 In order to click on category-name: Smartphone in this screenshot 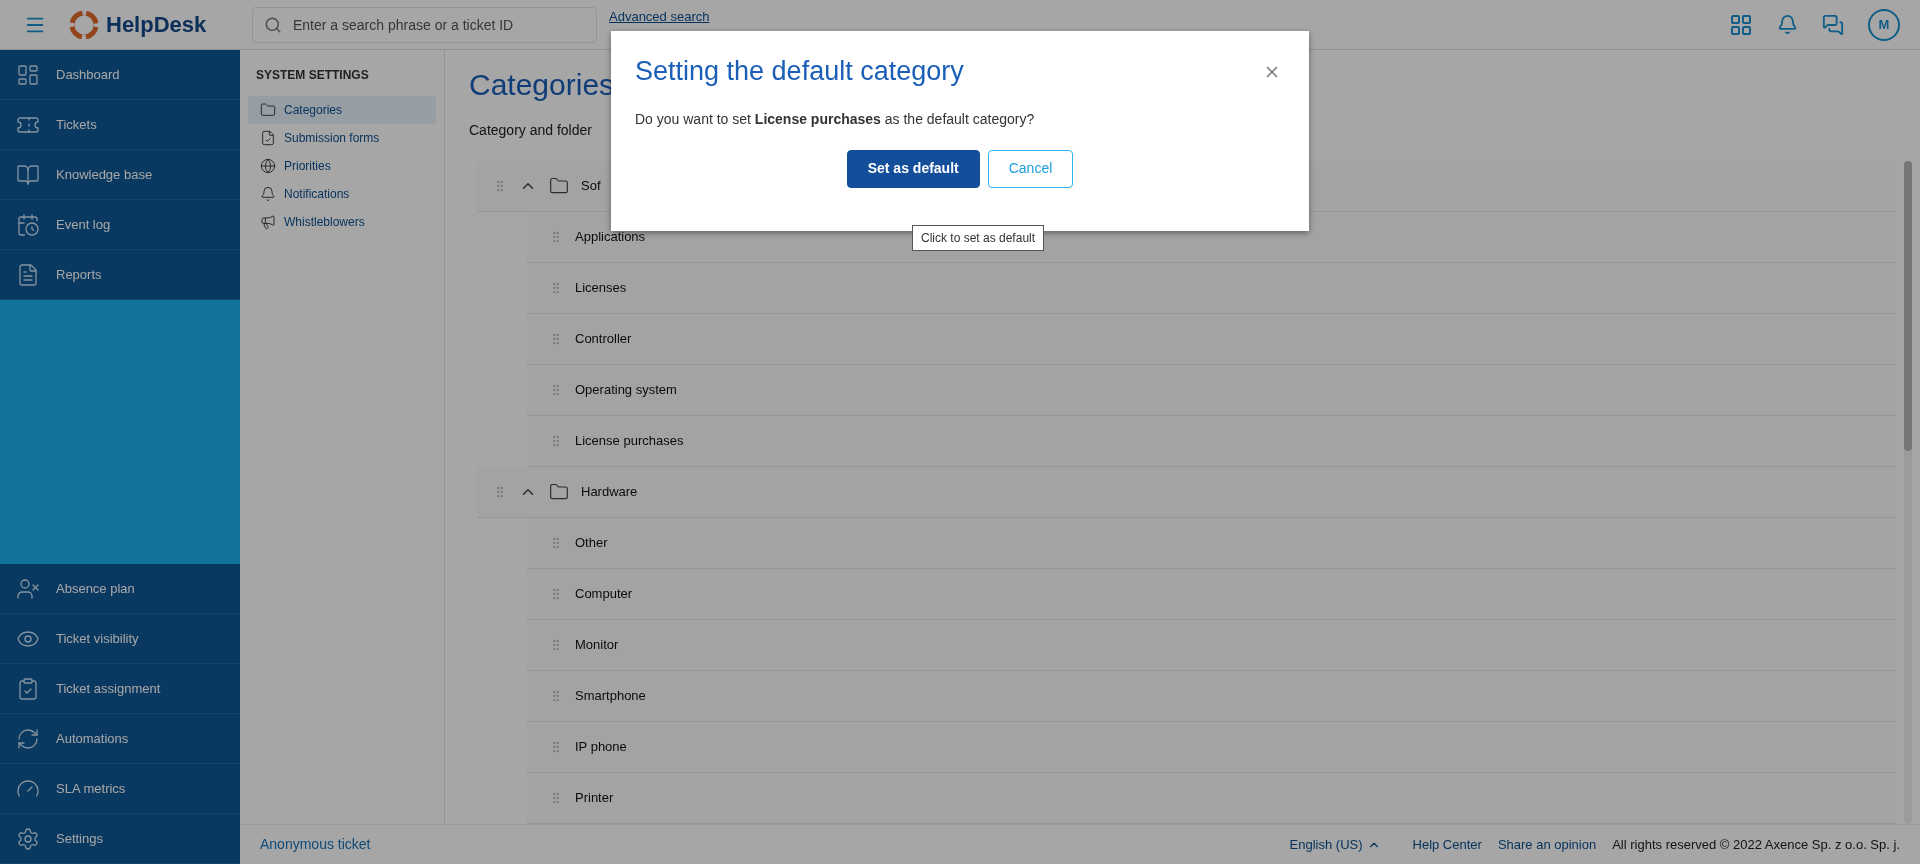, I will do `click(610, 696)`.